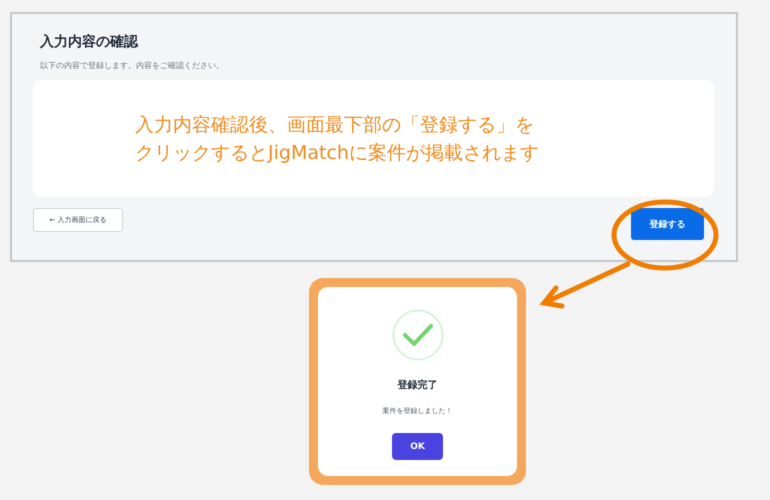 This screenshot has width=770, height=500. I want to click on page-title: 入力内容の確認, so click(89, 41).